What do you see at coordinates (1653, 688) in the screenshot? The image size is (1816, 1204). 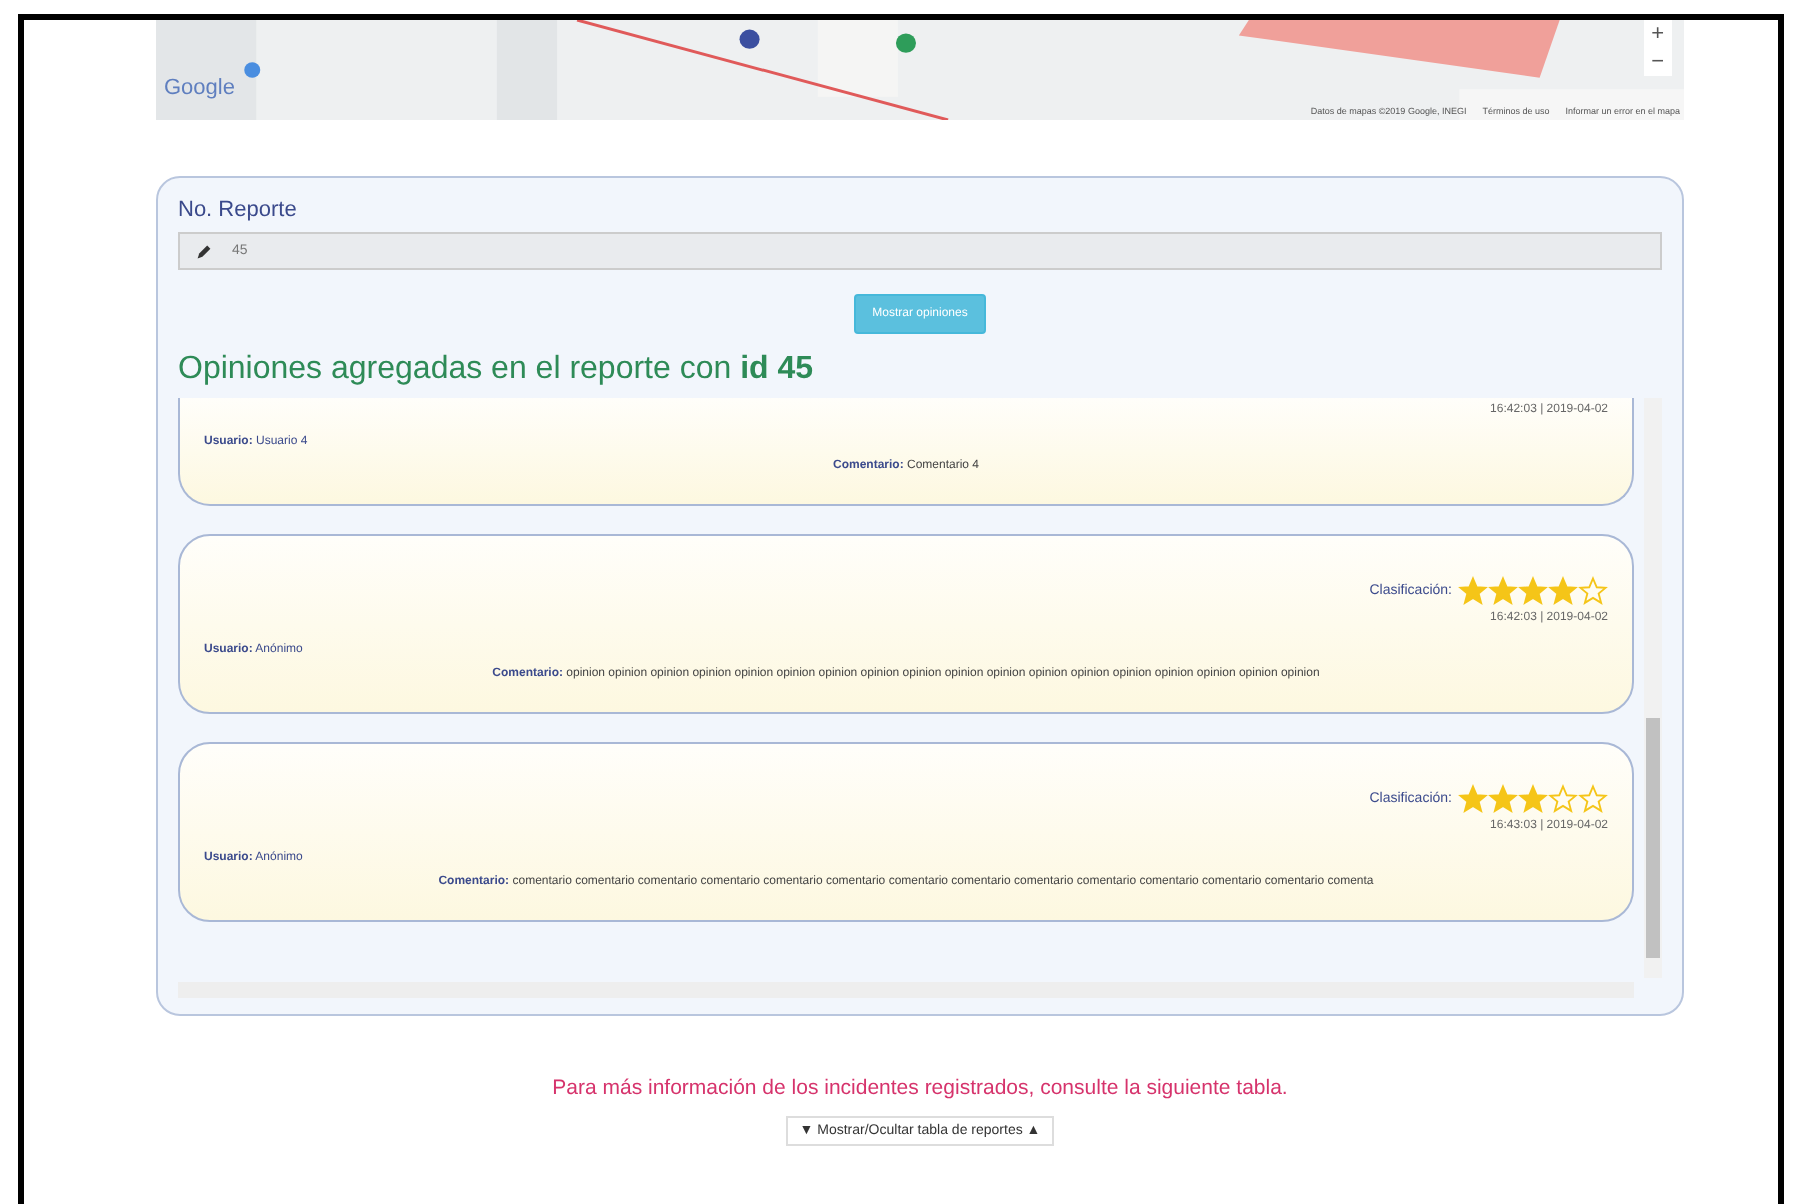 I see `vertical-scrollbar` at bounding box center [1653, 688].